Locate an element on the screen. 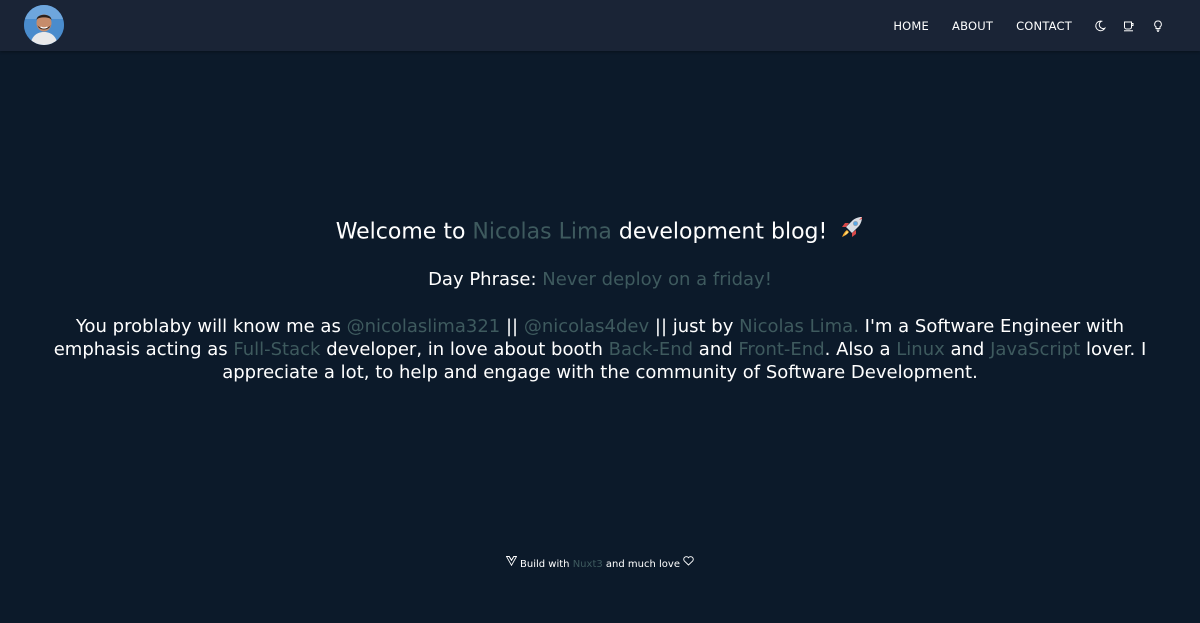 This screenshot has height=623, width=1200. footer: Build with Nuxt3 and much love is located at coordinates (600, 564).